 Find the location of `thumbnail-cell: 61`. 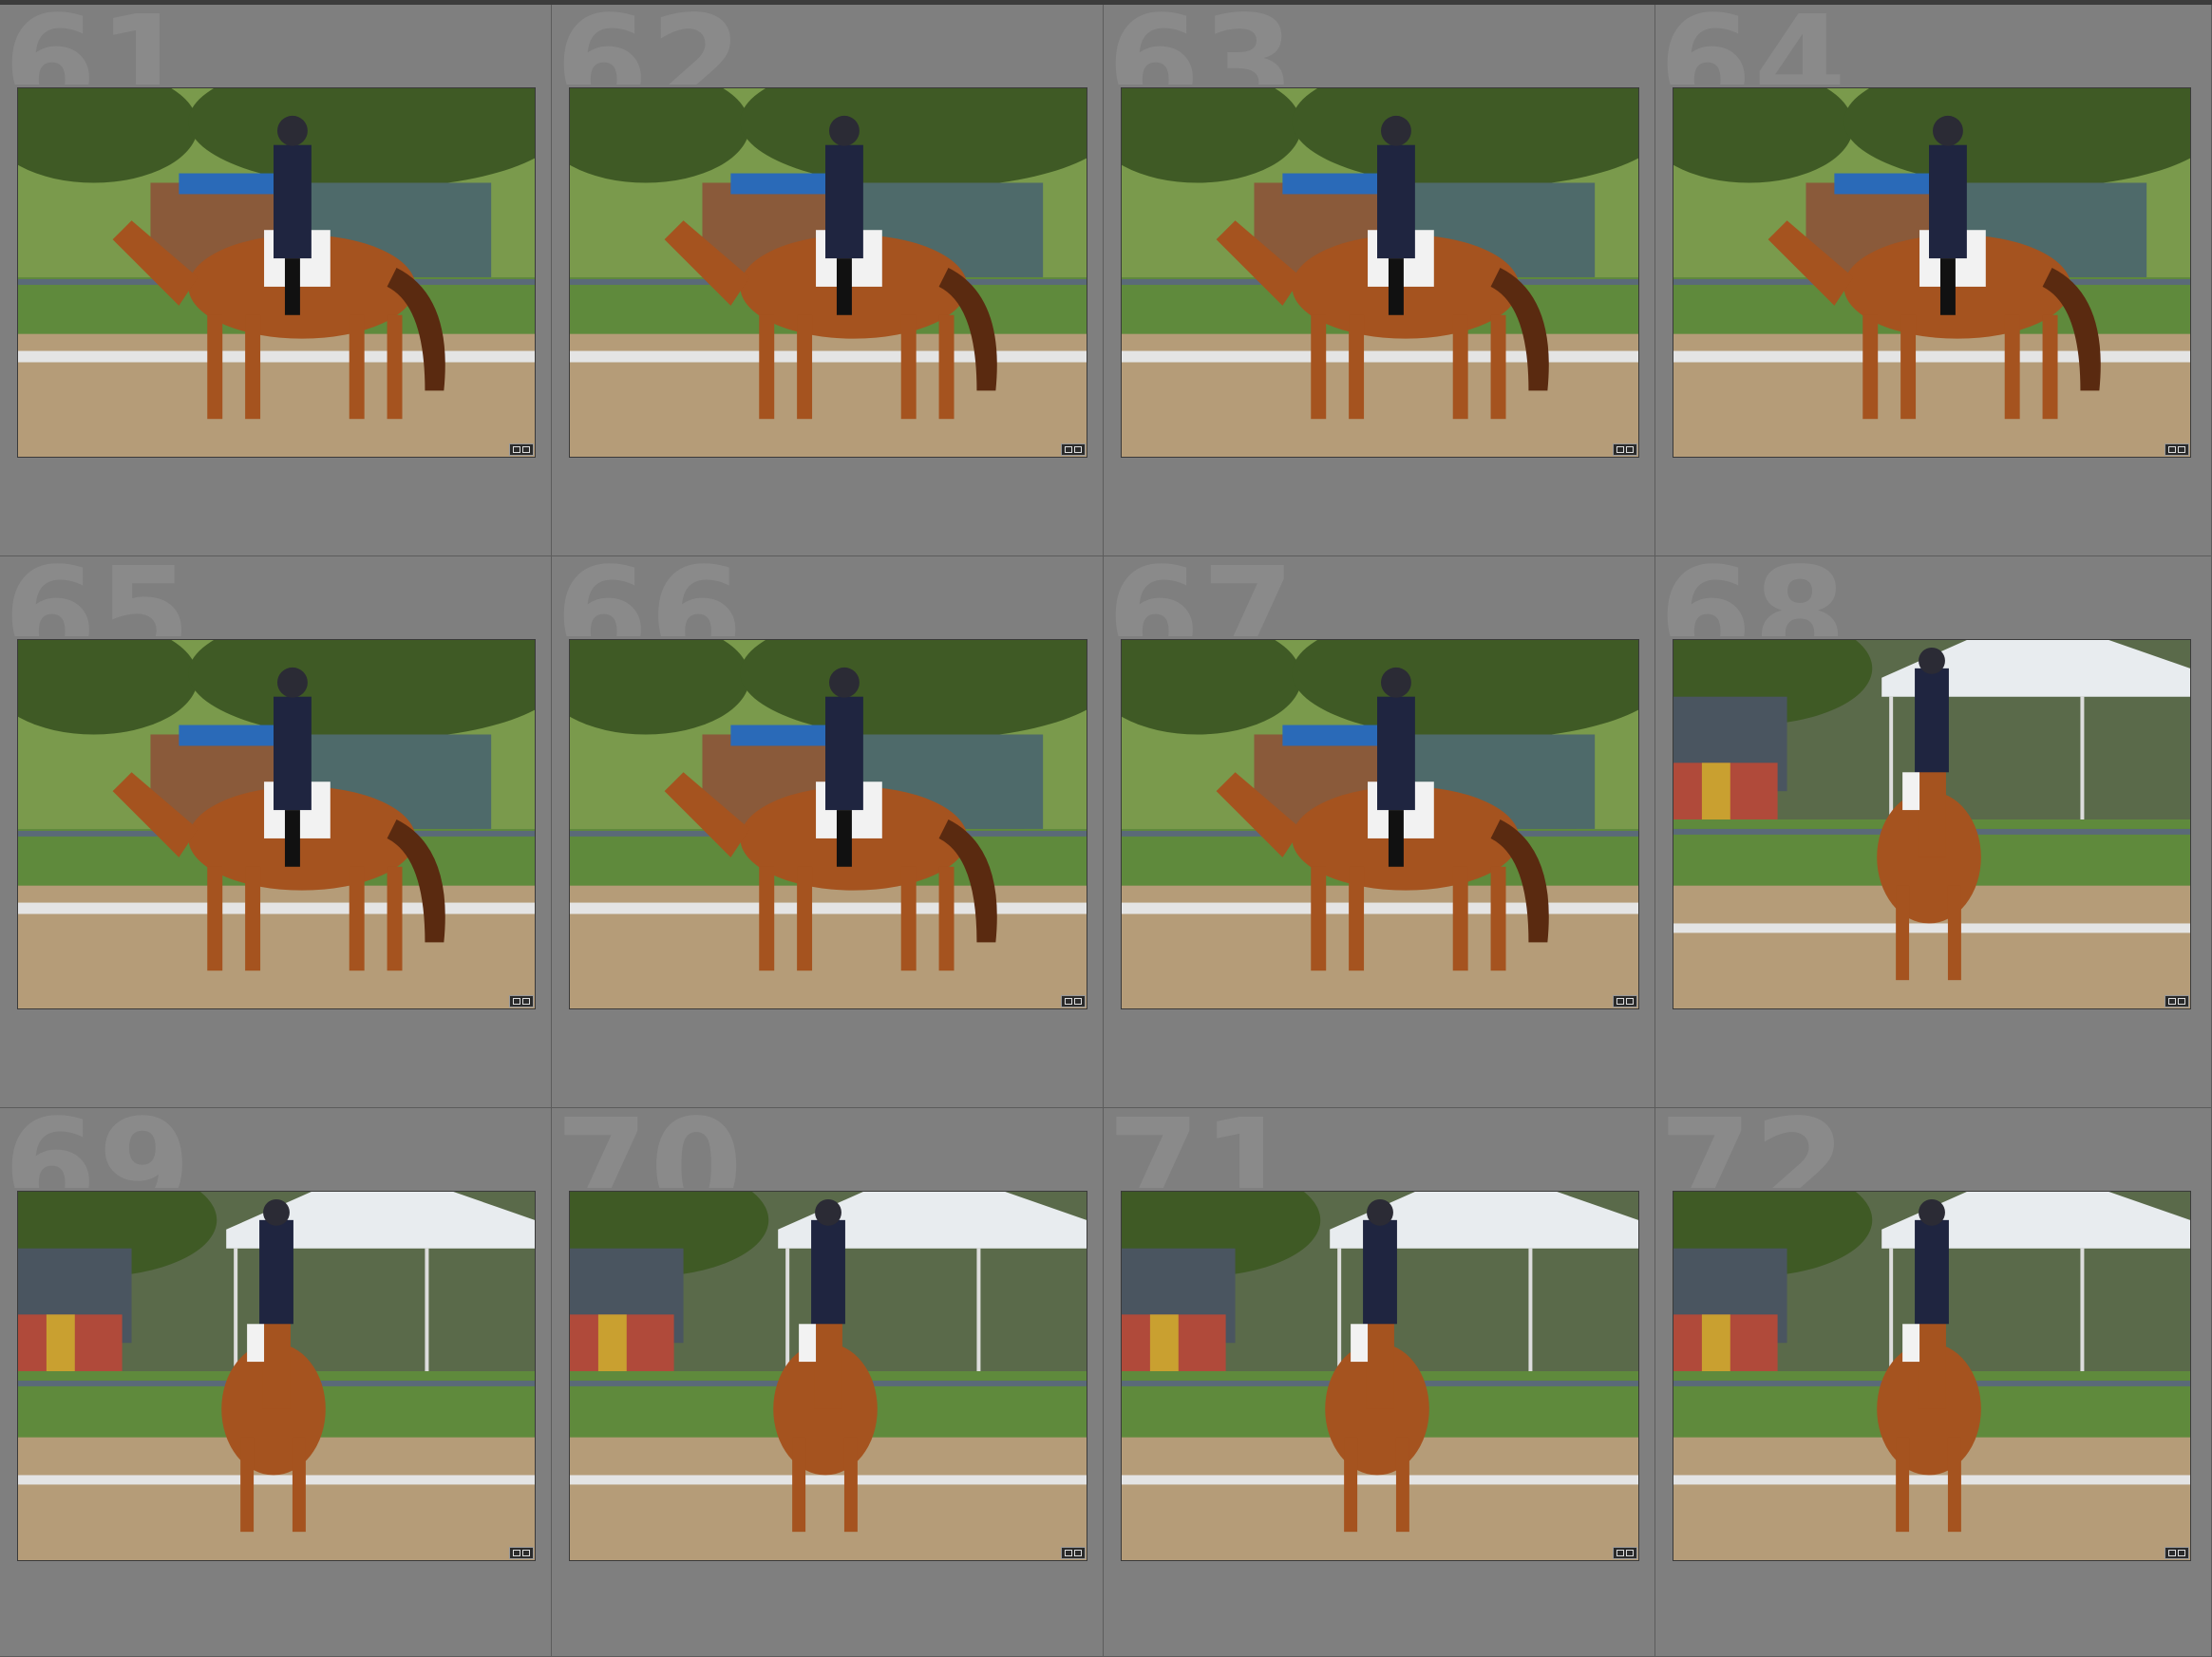

thumbnail-cell: 61 is located at coordinates (276, 280).